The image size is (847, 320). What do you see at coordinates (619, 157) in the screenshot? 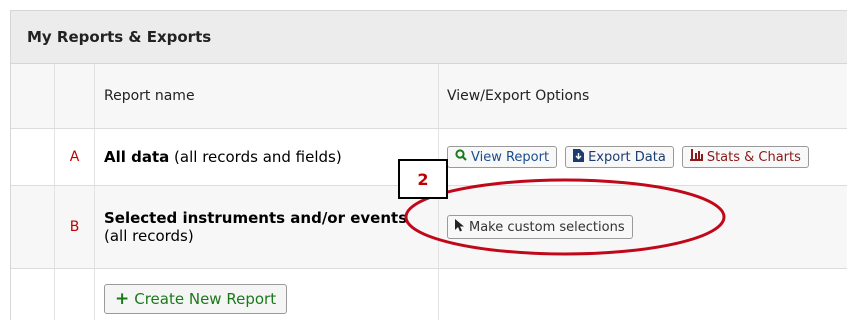
I see `export-data-button: Export Data` at bounding box center [619, 157].